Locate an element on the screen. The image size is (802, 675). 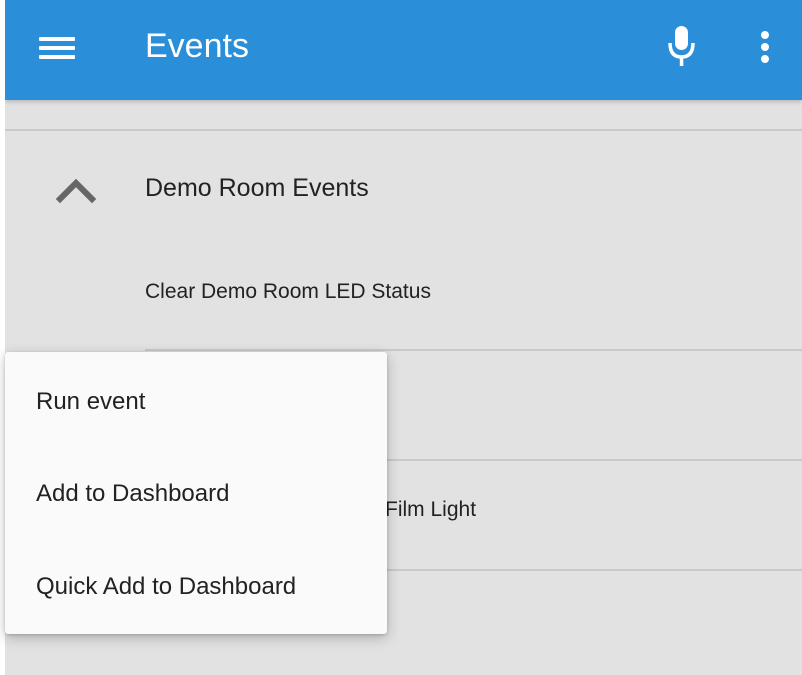
group-header-demo-room-events: Demo Room Events is located at coordinates (403, 188).